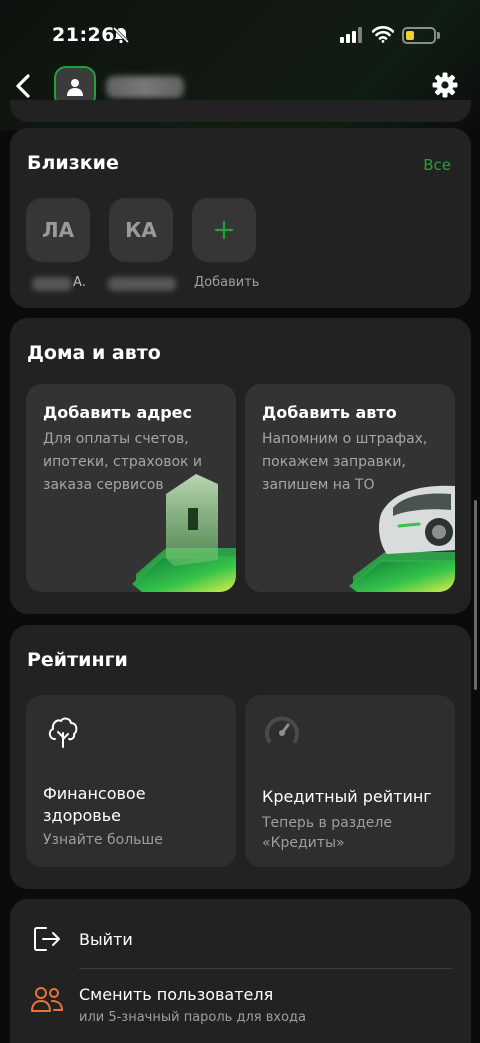 The height and width of the screenshot is (1043, 480). What do you see at coordinates (118, 412) in the screenshot?
I see `add-address-title: Добавить адрес` at bounding box center [118, 412].